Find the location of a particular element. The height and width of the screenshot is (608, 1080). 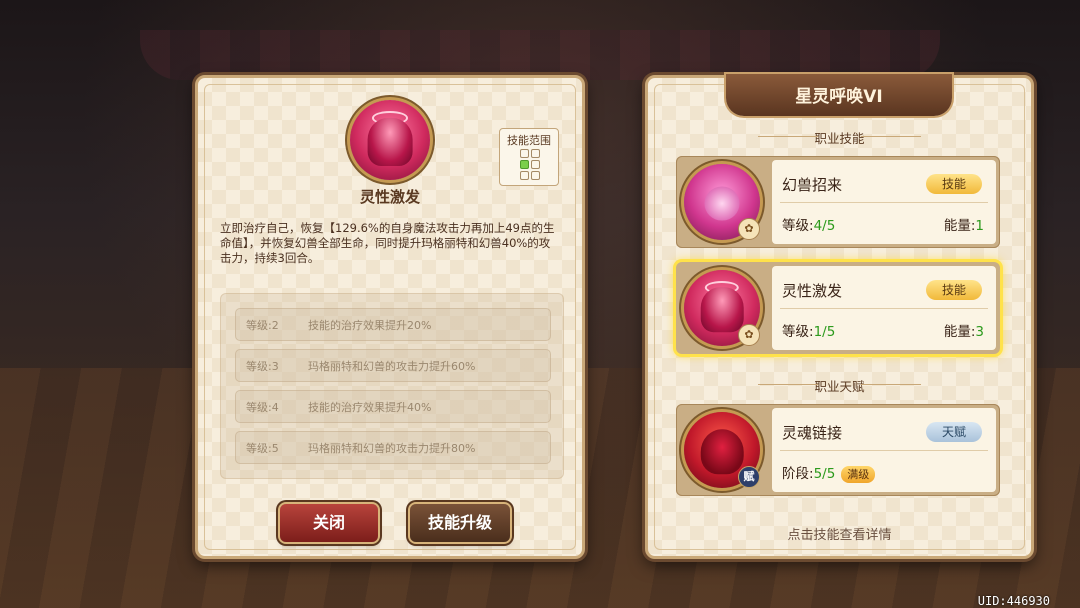

talent-section-title: 职业天赋 is located at coordinates (839, 385).